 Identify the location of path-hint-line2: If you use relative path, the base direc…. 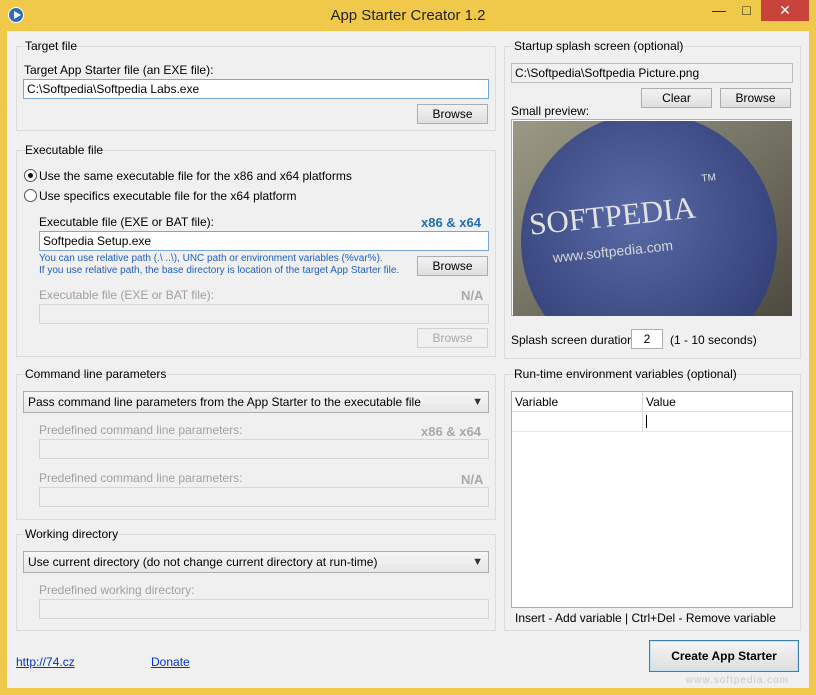
(219, 270).